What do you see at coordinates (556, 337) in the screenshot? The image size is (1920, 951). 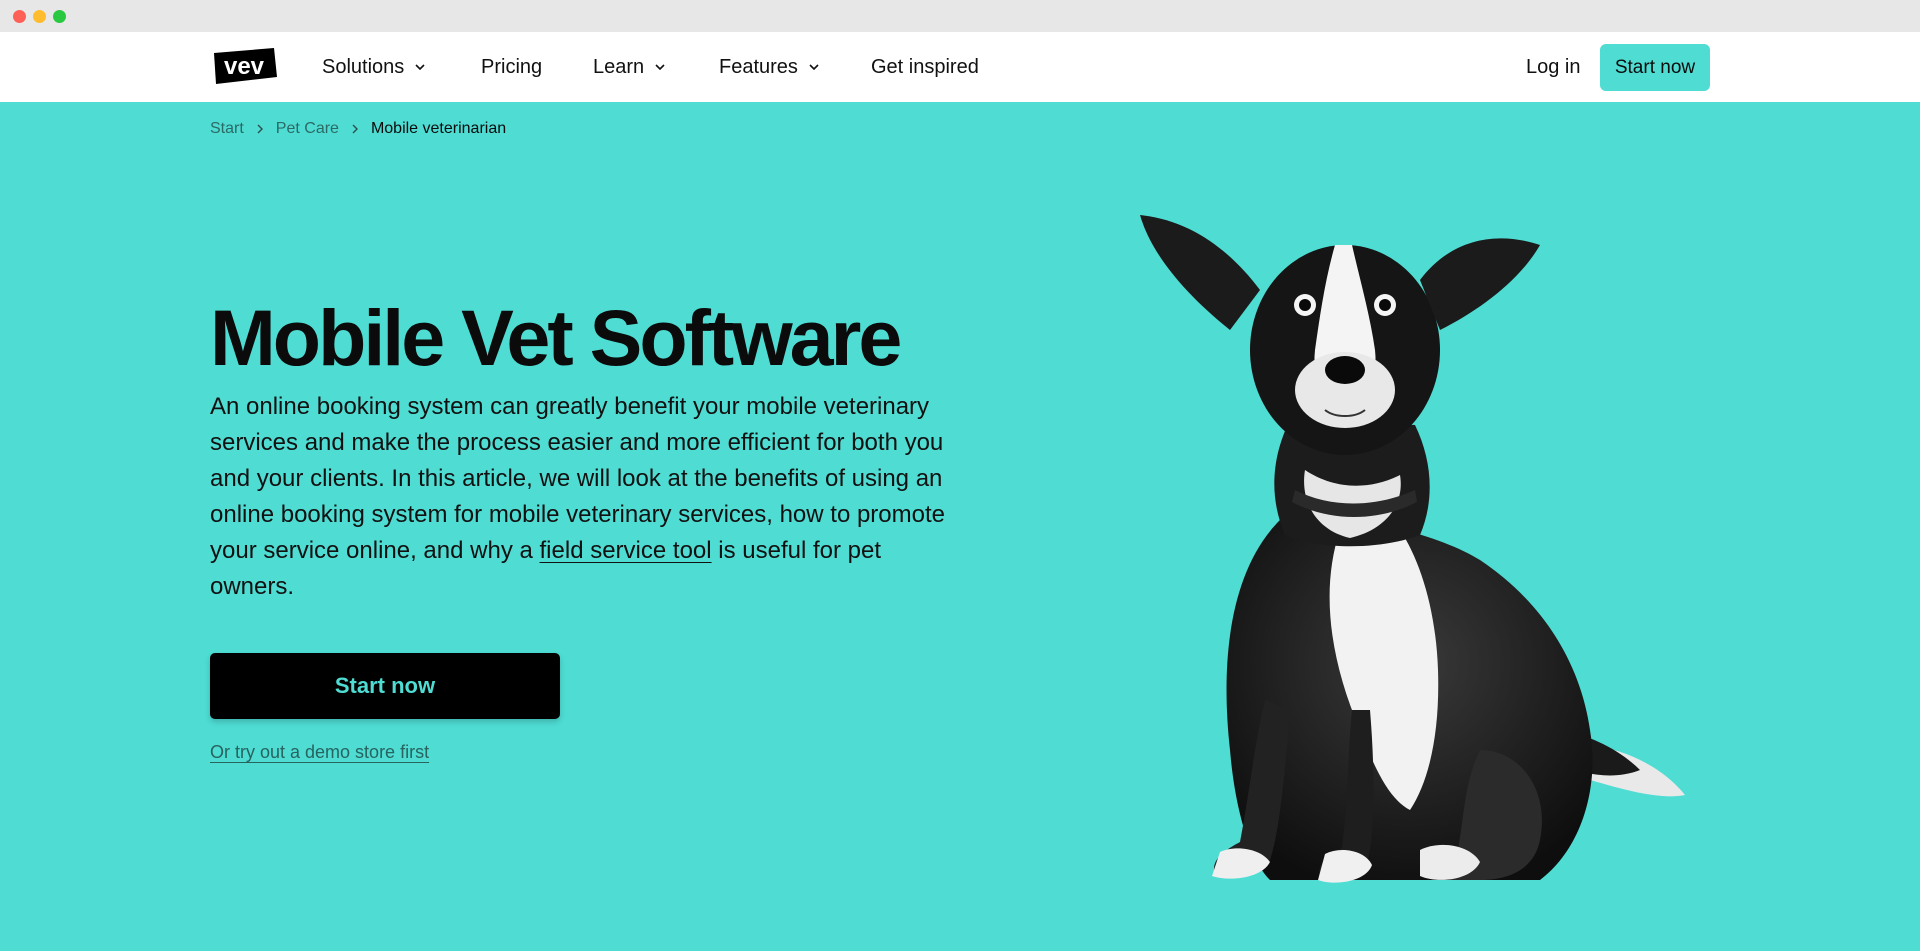 I see `page-title: Mobile Vet Software` at bounding box center [556, 337].